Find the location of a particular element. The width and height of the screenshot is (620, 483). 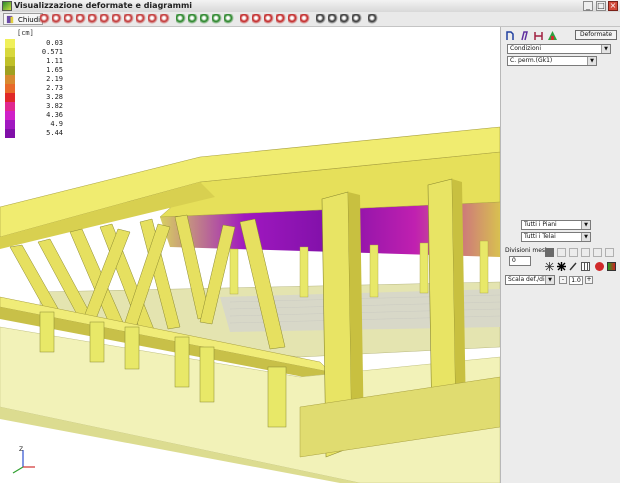

mesh-input-value: 0 is located at coordinates (514, 260).